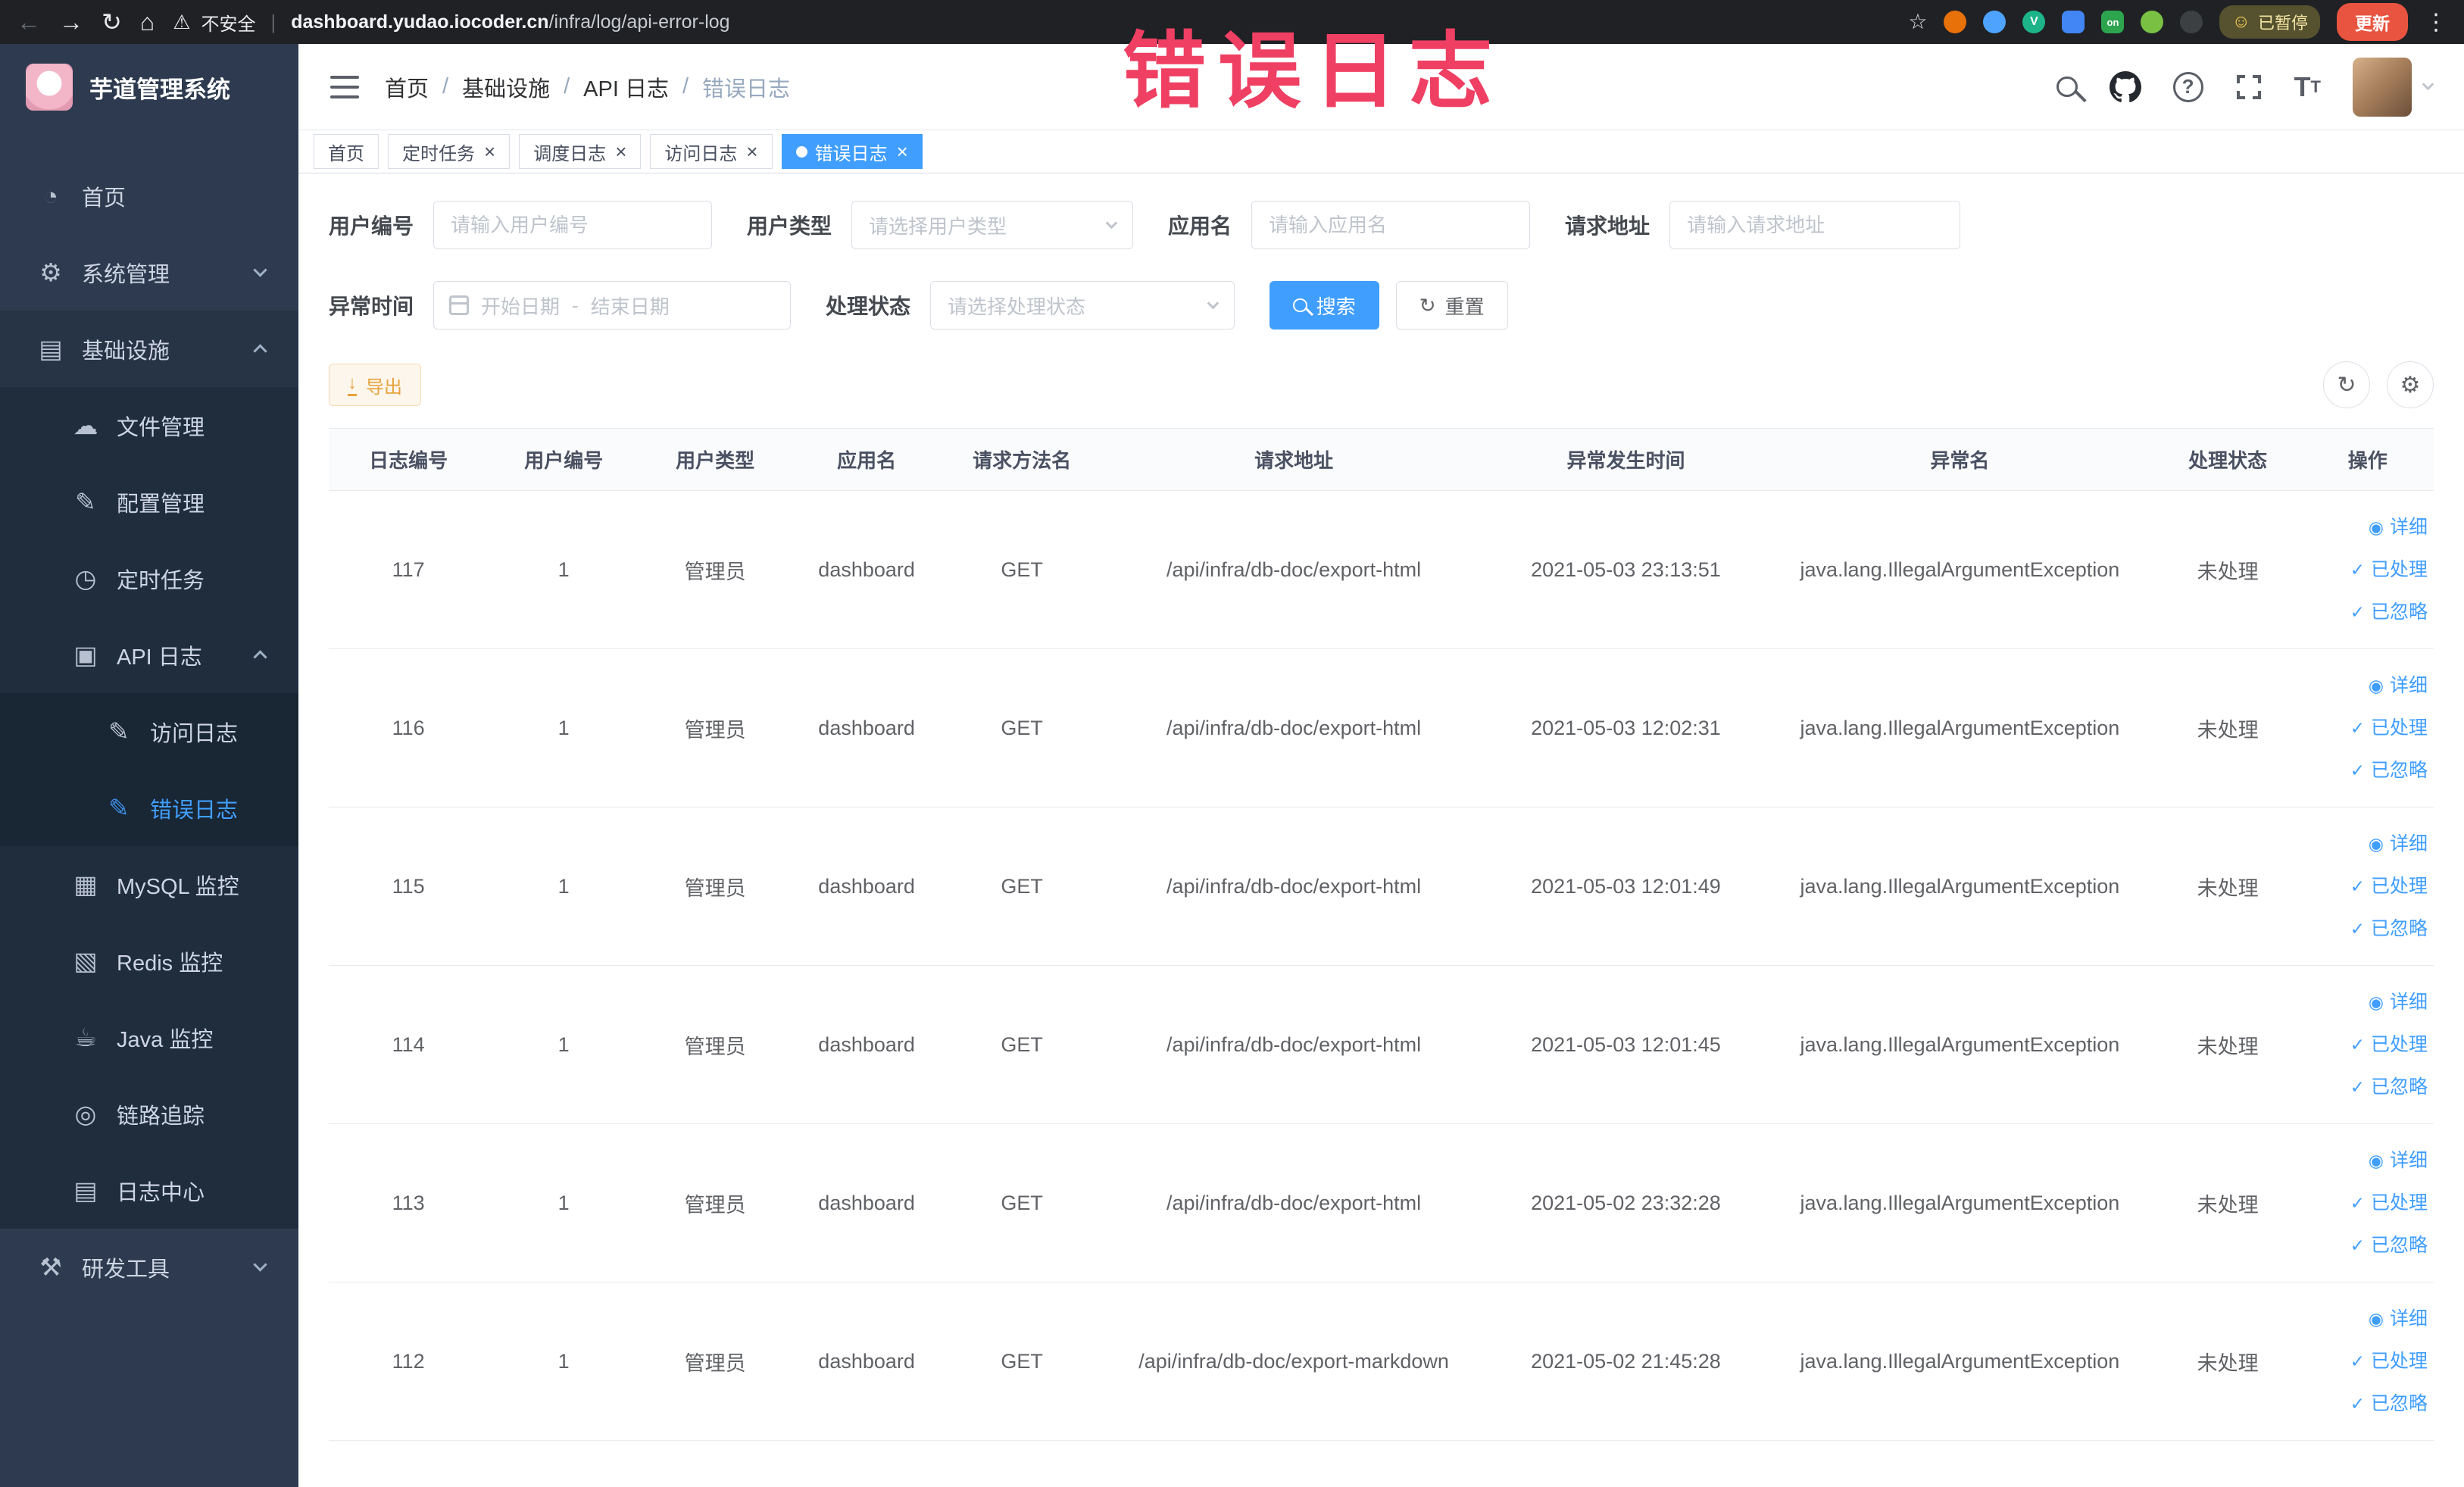 The image size is (2464, 1487). I want to click on cell-status: 未处理, so click(2227, 728).